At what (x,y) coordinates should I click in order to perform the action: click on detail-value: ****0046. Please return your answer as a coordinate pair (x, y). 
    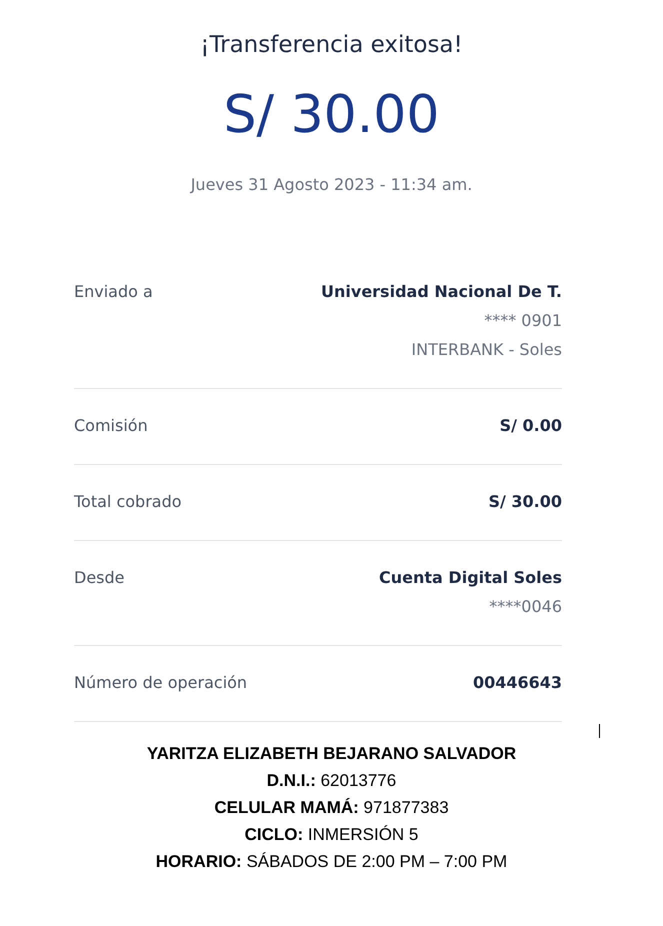
    Looking at the image, I should click on (525, 607).